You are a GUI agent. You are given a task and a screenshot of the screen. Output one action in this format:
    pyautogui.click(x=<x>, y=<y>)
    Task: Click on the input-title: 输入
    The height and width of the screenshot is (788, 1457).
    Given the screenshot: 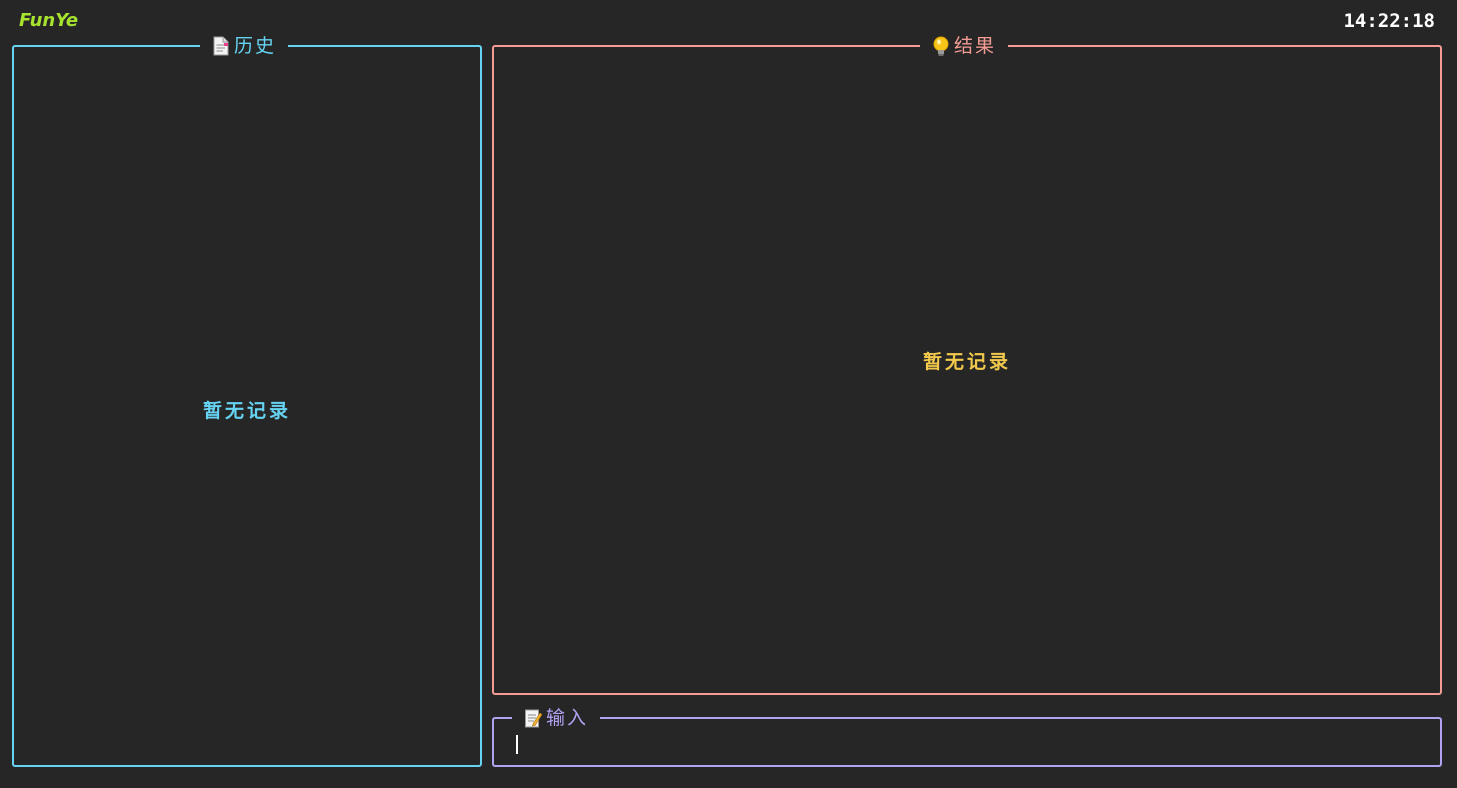 What is the action you would take?
    pyautogui.click(x=556, y=718)
    